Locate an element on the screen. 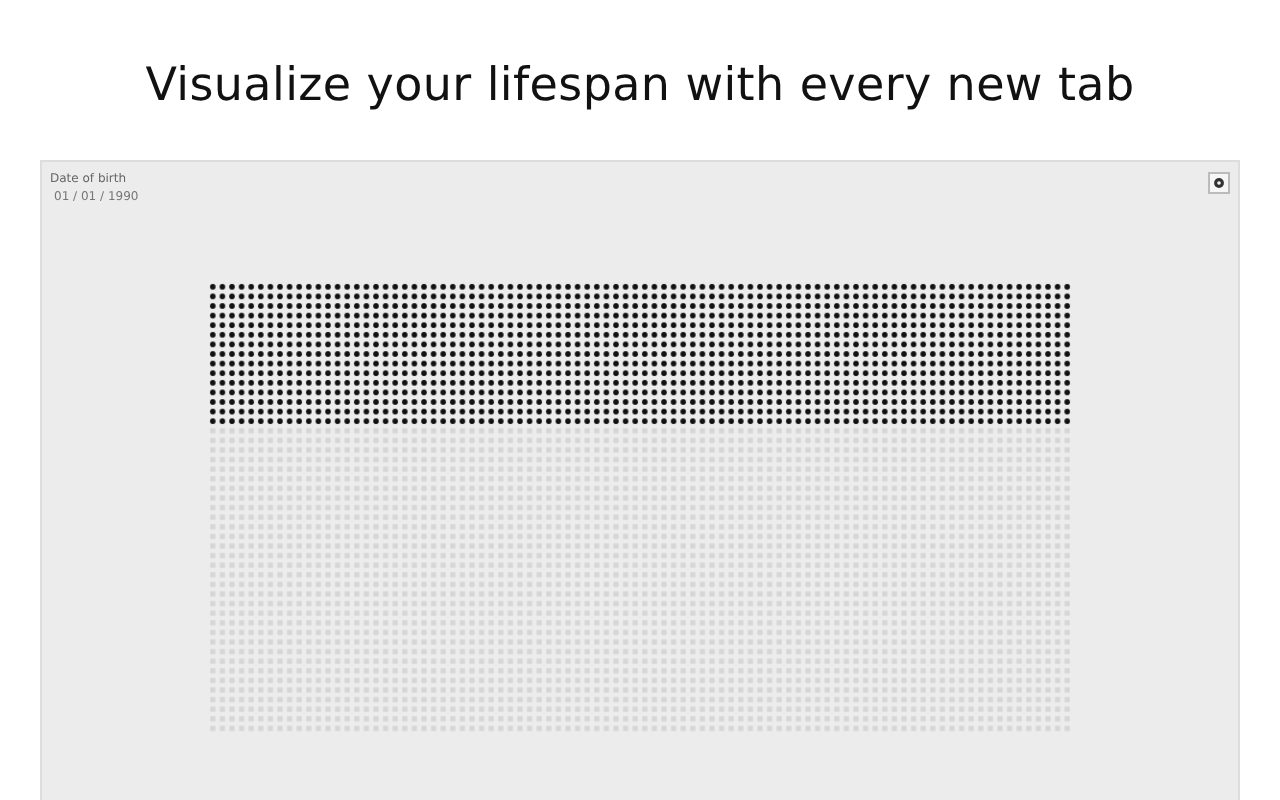 The width and height of the screenshot is (1280, 800). settings-button is located at coordinates (1219, 183).